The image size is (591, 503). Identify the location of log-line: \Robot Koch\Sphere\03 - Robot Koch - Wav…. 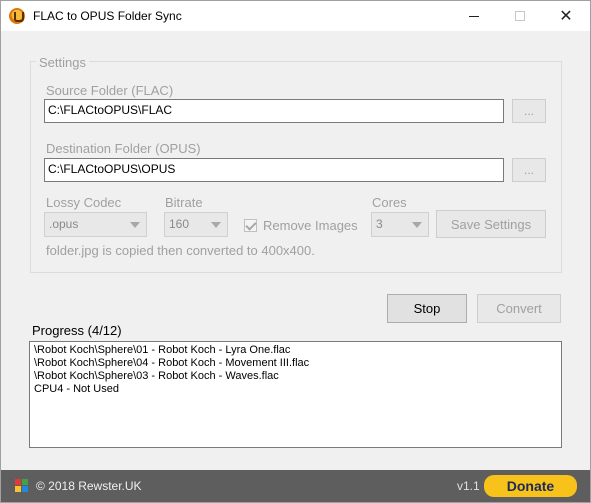
(156, 376).